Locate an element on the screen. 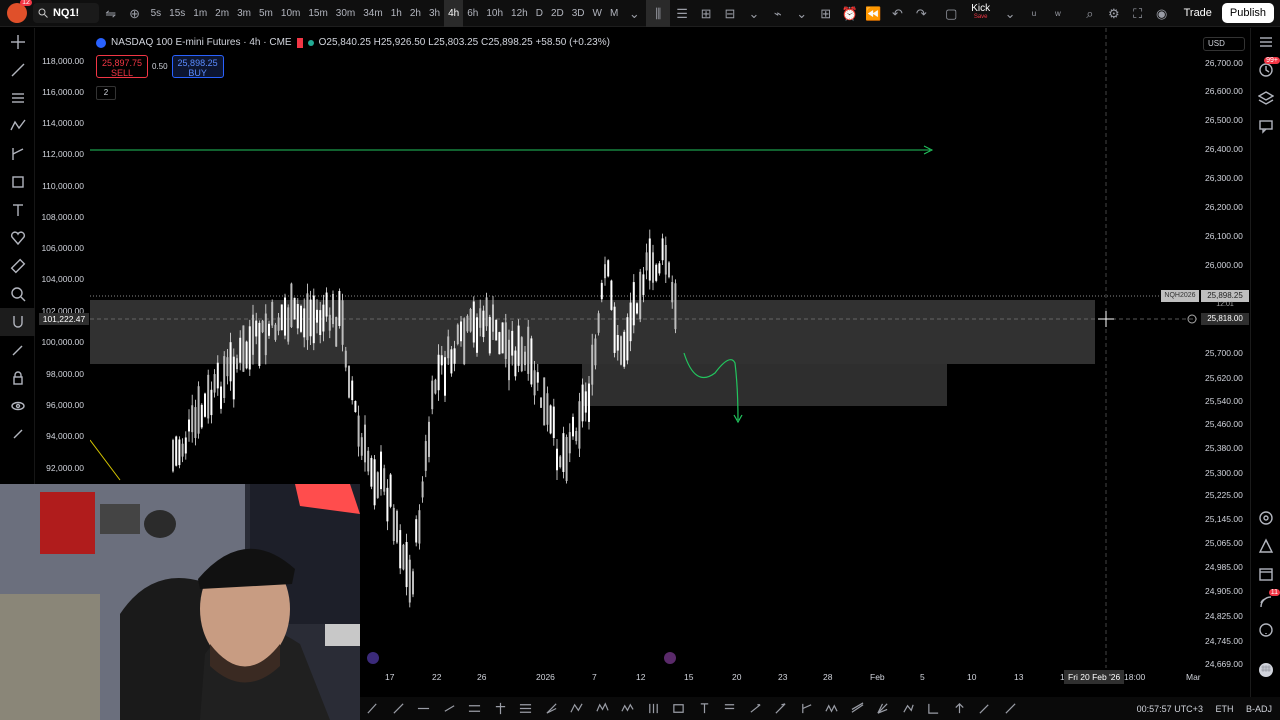 The image size is (1280, 720). bottom-horizontal-line-tool is located at coordinates (424, 708).